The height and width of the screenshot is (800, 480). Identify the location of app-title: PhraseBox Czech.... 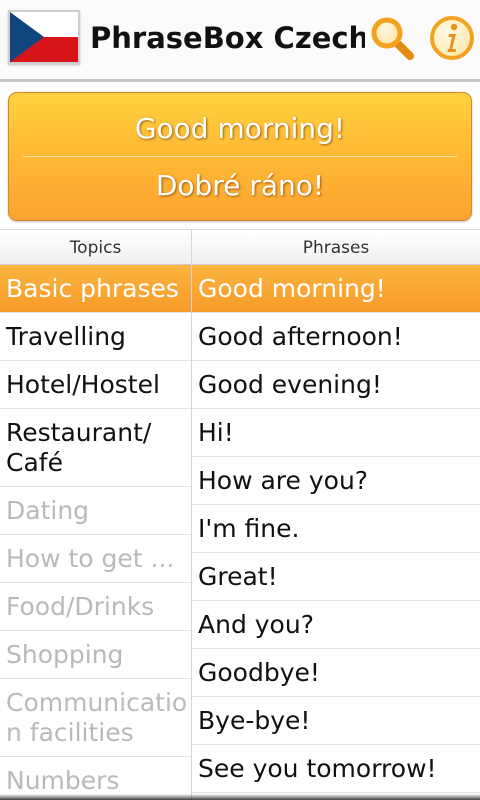
(227, 38).